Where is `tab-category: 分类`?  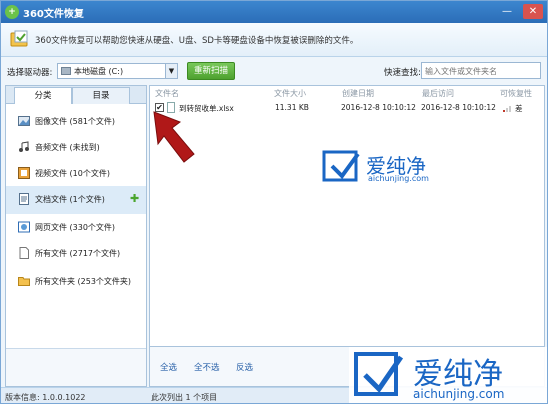
tab-category: 分类 is located at coordinates (43, 95).